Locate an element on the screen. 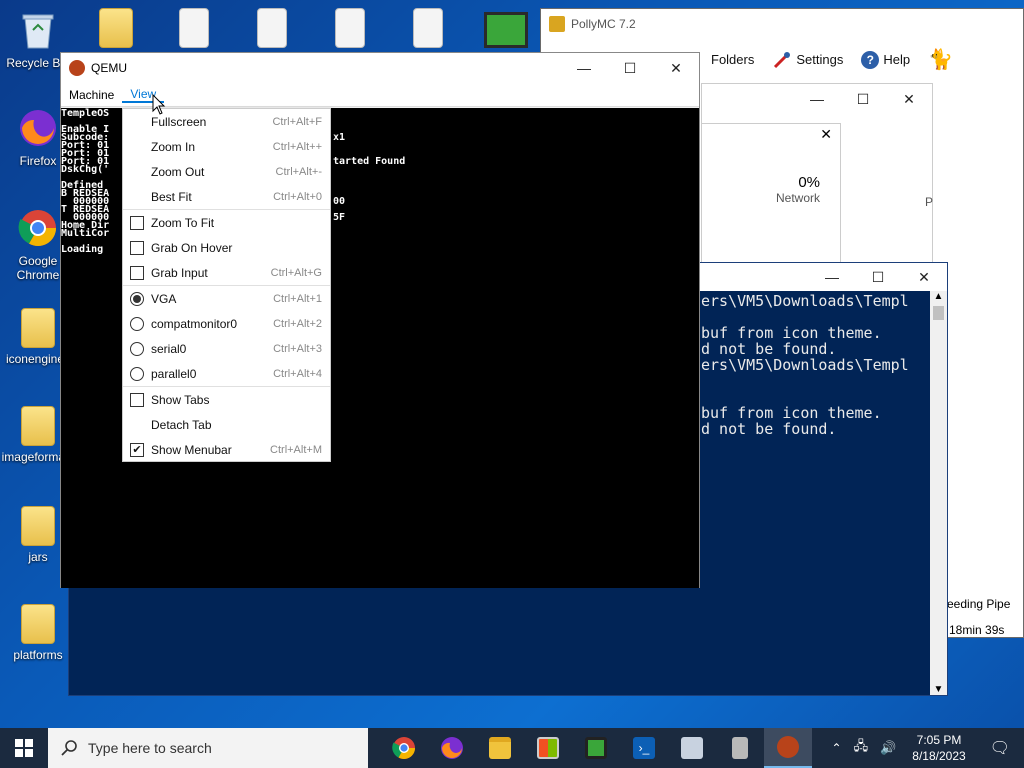 The width and height of the screenshot is (1024, 768). search-icon is located at coordinates (69, 748).